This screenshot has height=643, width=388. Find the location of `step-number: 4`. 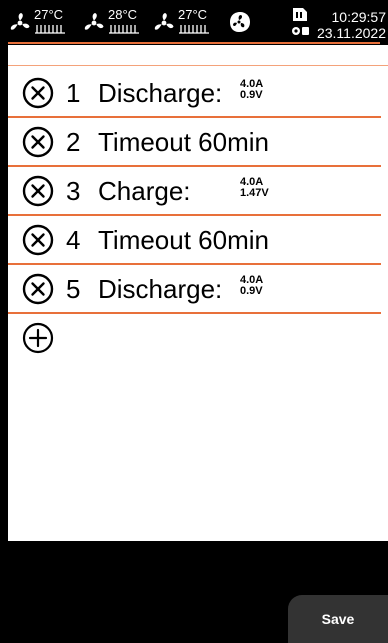

step-number: 4 is located at coordinates (73, 240).